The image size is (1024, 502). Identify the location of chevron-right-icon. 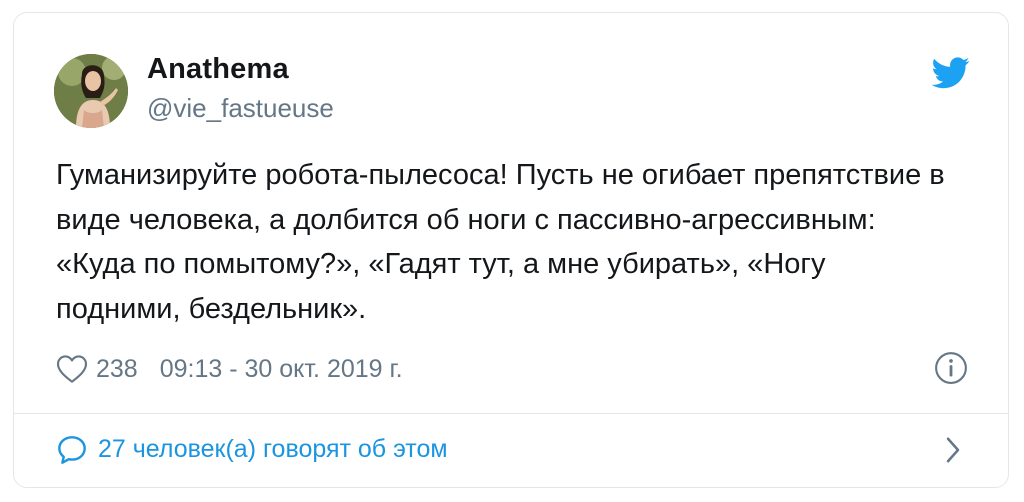
(953, 450).